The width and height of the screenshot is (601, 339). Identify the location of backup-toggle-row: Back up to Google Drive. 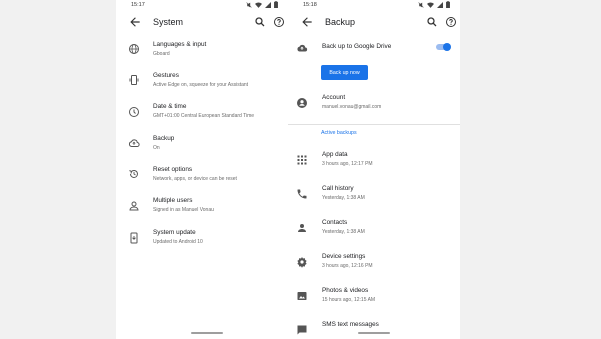
(374, 48).